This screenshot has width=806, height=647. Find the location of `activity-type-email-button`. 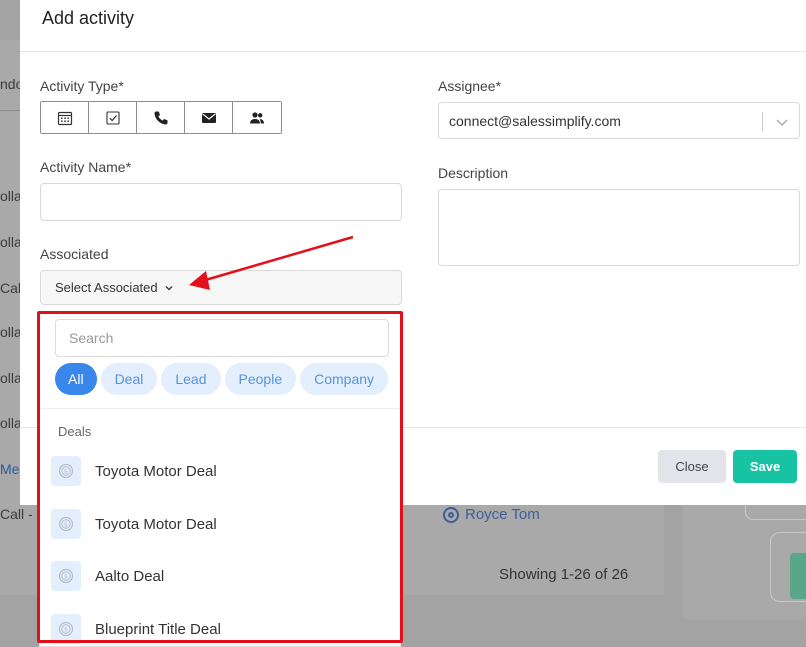

activity-type-email-button is located at coordinates (209, 117).